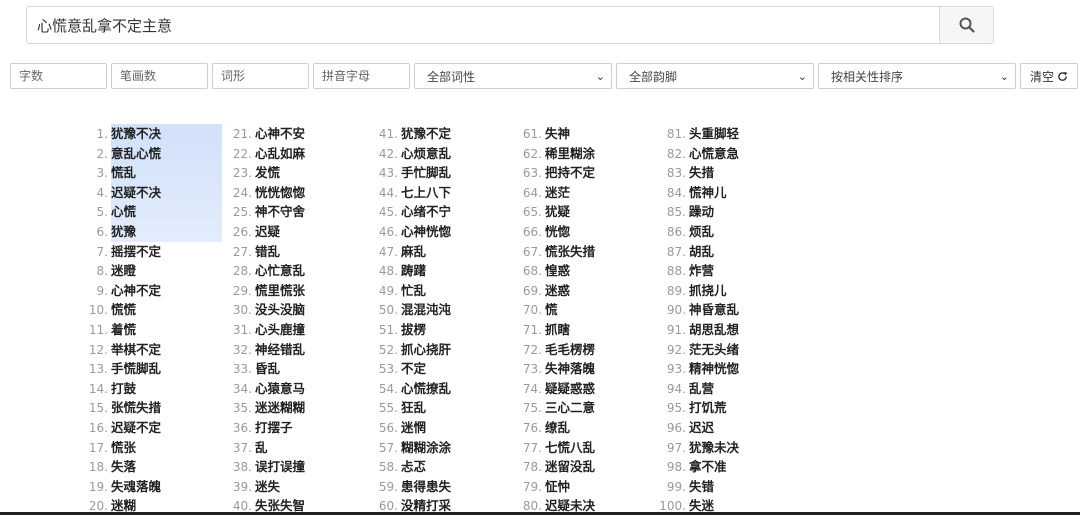 The height and width of the screenshot is (517, 1080). Describe the element at coordinates (701, 388) in the screenshot. I see `result-word: 乱营` at that location.